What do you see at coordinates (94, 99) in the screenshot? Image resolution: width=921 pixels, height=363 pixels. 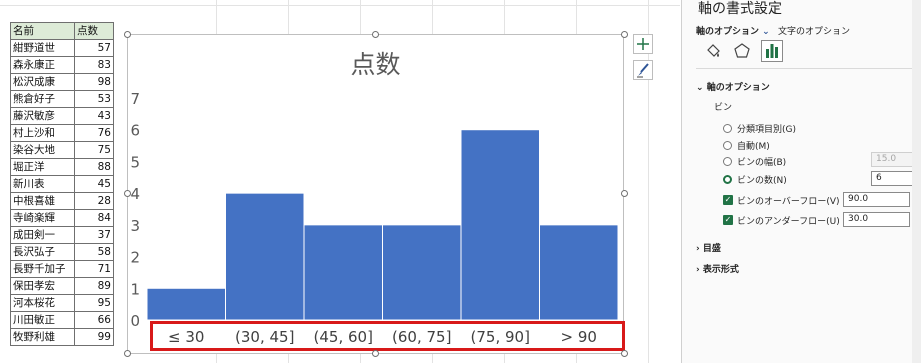 I see `score-cell: 53` at bounding box center [94, 99].